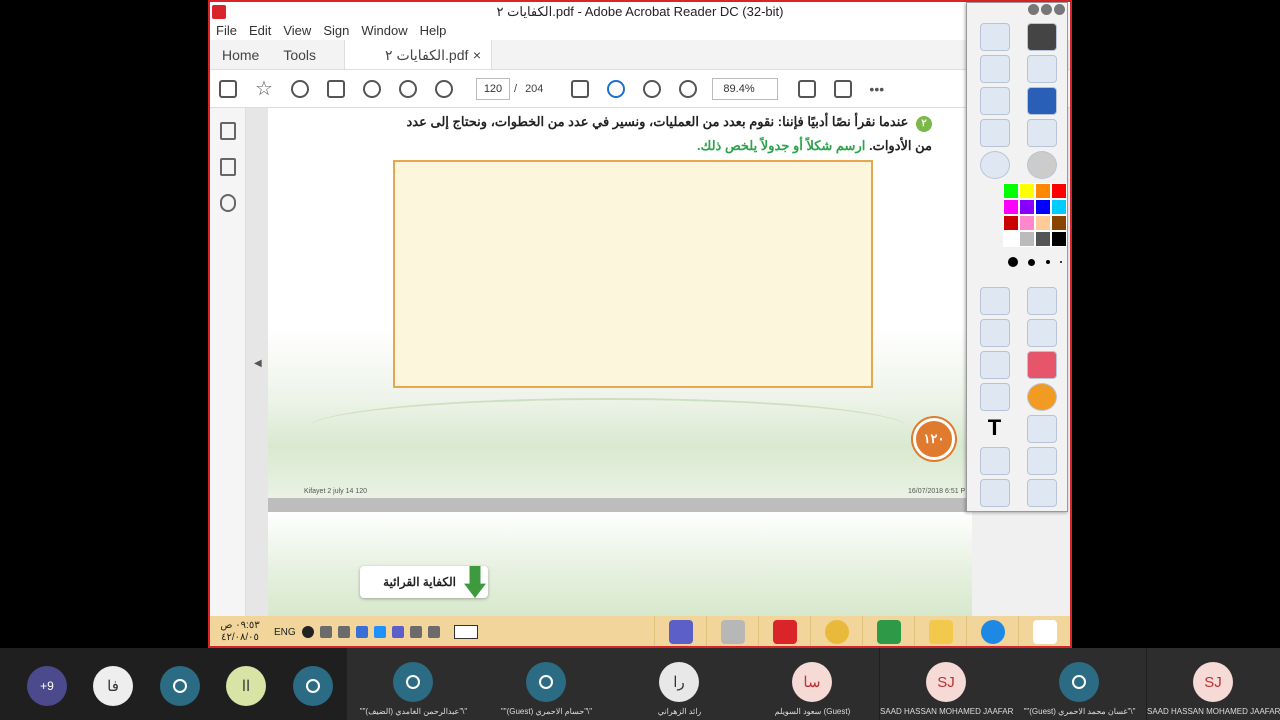 The height and width of the screenshot is (720, 1280). Describe the element at coordinates (465, 632) in the screenshot. I see `touch-keyboard-icon` at that location.